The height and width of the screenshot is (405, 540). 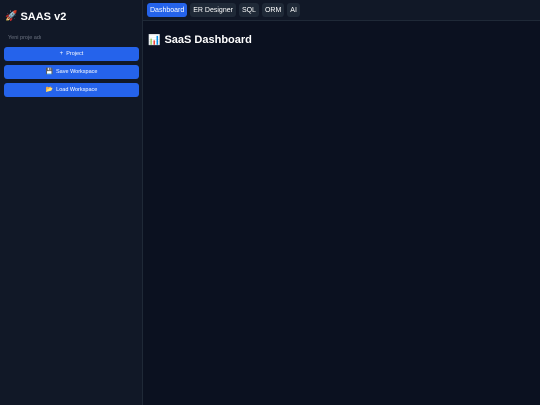 I want to click on project-name-input, so click(x=71, y=38).